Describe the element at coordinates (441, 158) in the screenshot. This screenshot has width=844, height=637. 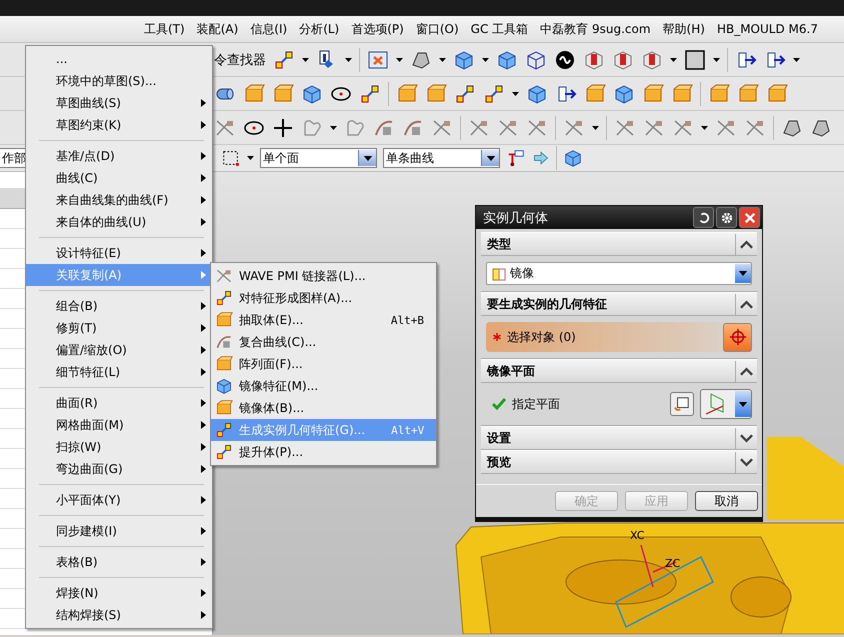
I see `filter-dropdown: 单条曲线` at that location.